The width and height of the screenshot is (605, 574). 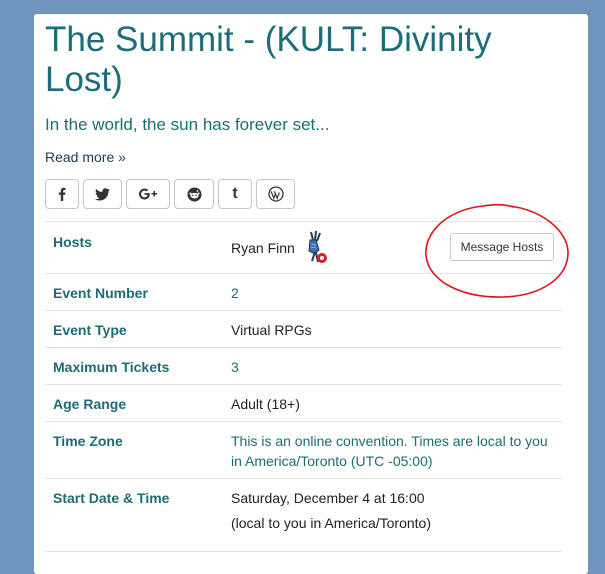 I want to click on age-range-value: Adult (18+), so click(x=265, y=404).